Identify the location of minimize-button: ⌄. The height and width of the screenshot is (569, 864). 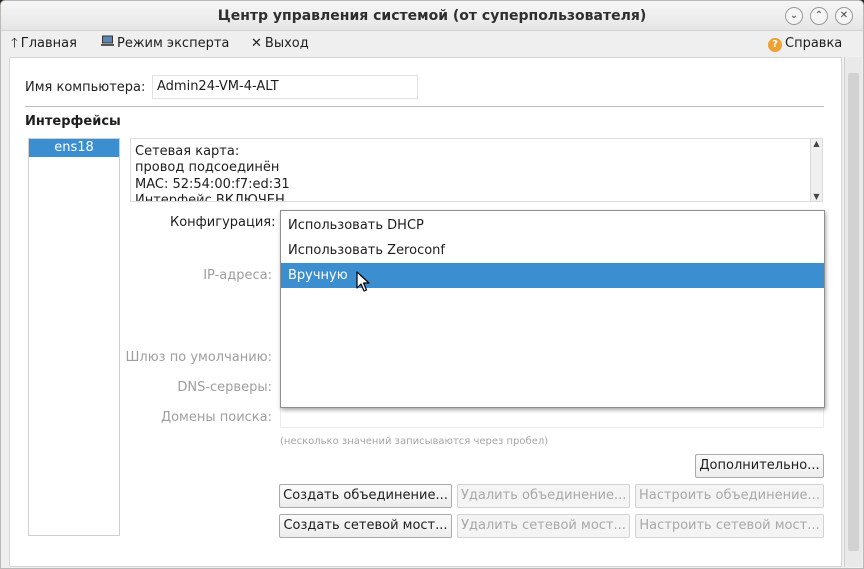
(794, 16).